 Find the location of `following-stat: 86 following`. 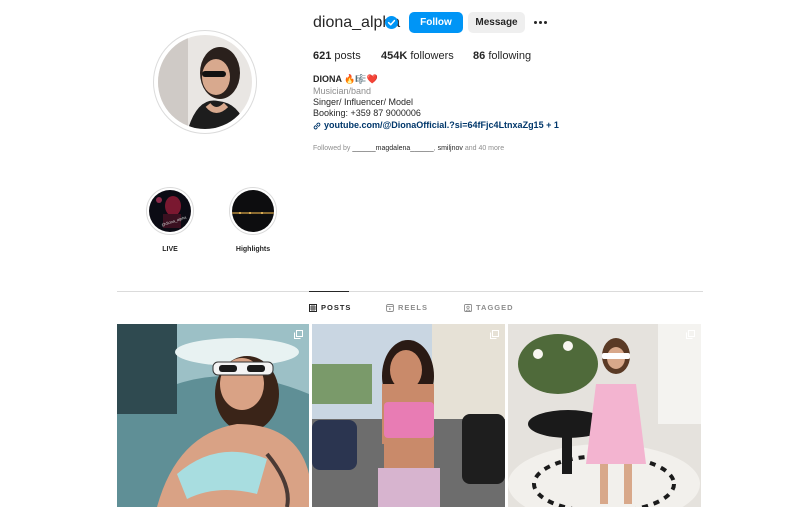

following-stat: 86 following is located at coordinates (502, 56).